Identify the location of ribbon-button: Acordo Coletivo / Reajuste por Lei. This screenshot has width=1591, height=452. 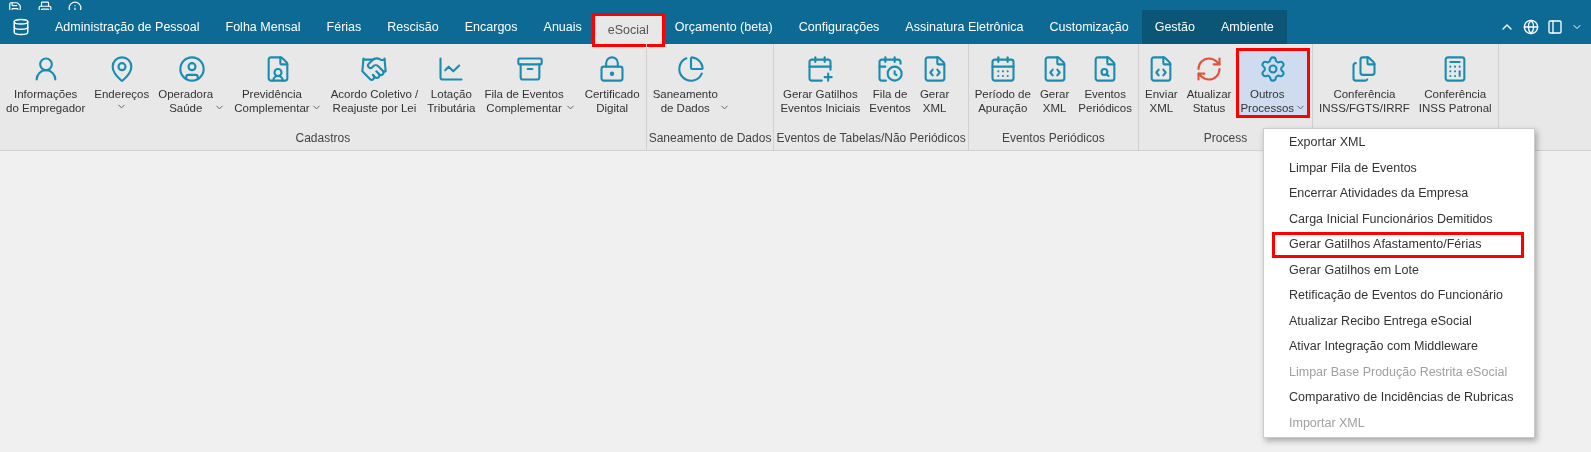
(374, 83).